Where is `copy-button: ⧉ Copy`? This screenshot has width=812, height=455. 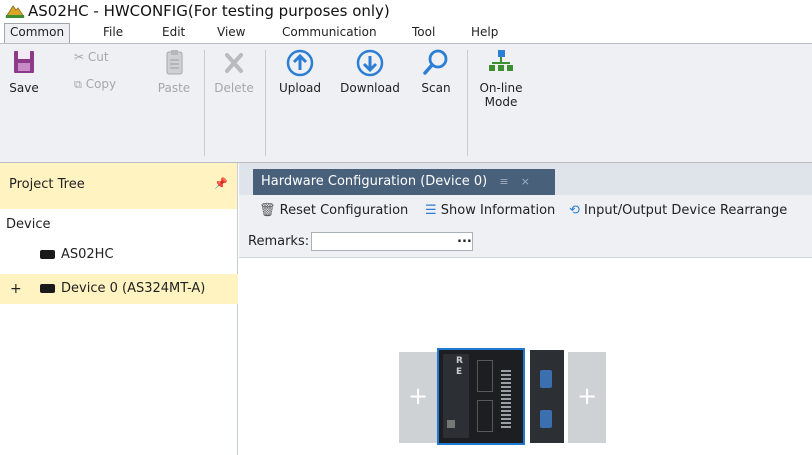 copy-button: ⧉ Copy is located at coordinates (102, 84).